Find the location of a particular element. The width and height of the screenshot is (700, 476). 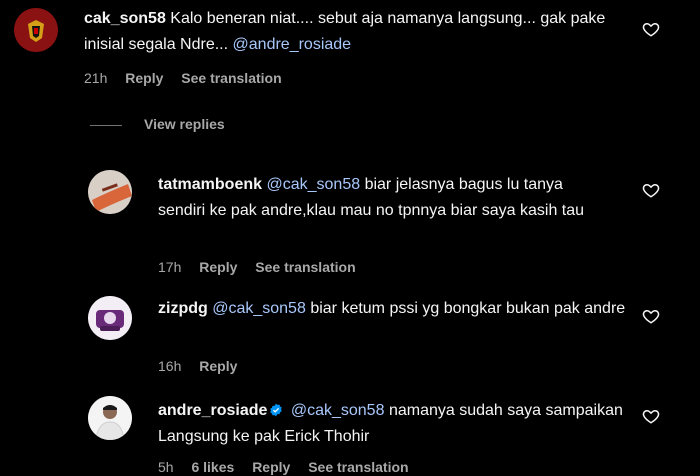

comment-meta: 17h Reply See translation is located at coordinates (264, 267).